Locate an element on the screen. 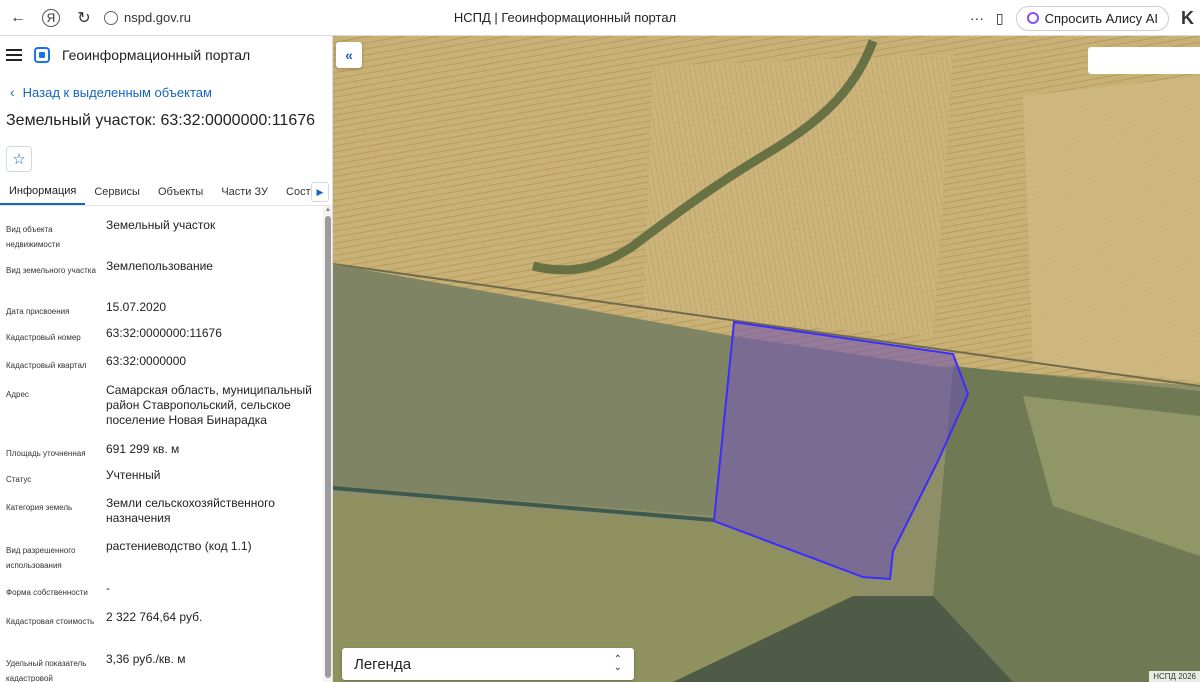 This screenshot has height=682, width=1200. attribute-value: 63:32:0000000:11676 is located at coordinates (164, 333).